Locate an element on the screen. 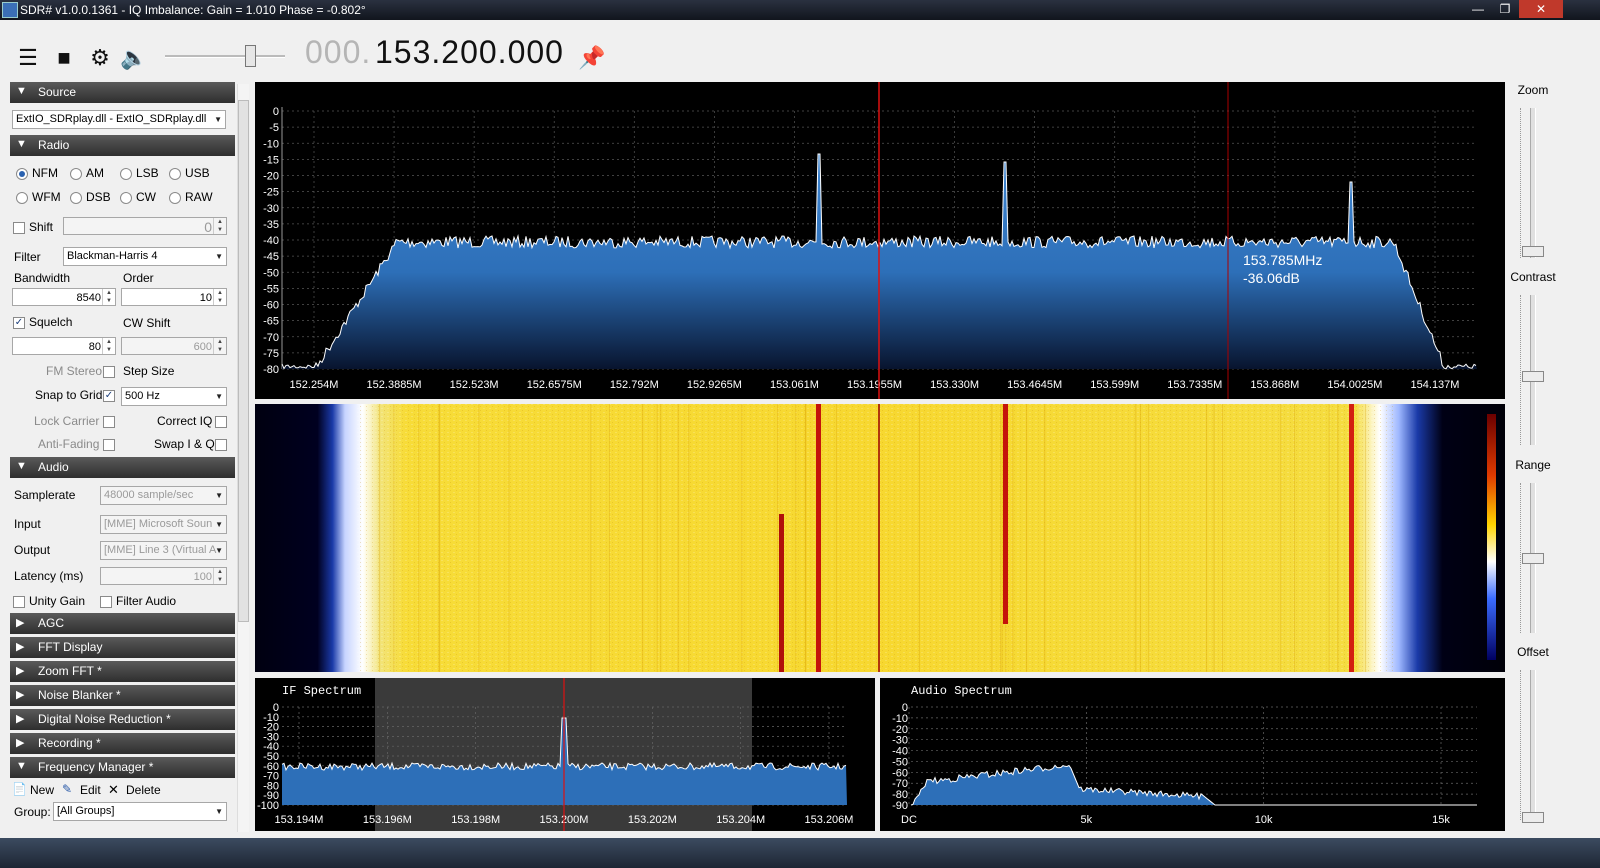 The image size is (1600, 868). zoom-slider-thumb is located at coordinates (1533, 251).